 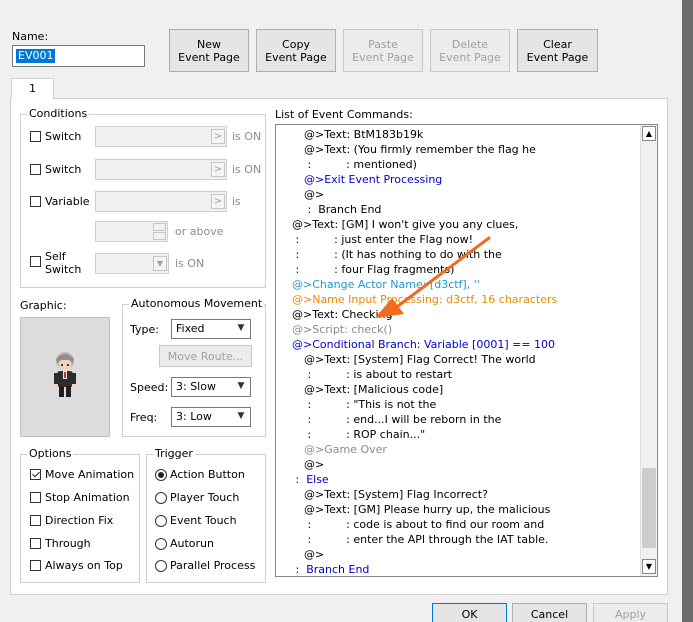 I want to click on annotation-arrow, so click(x=433, y=277).